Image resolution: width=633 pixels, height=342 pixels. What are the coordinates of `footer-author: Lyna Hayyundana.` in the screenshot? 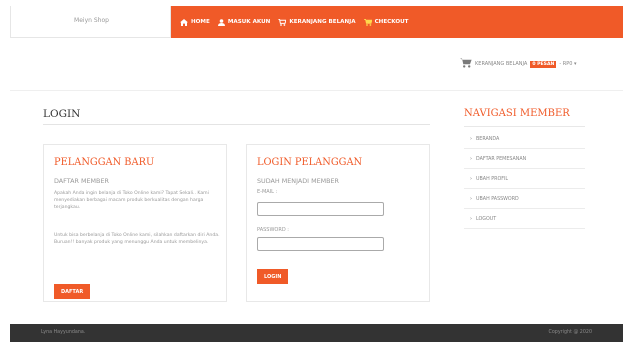 It's located at (63, 332).